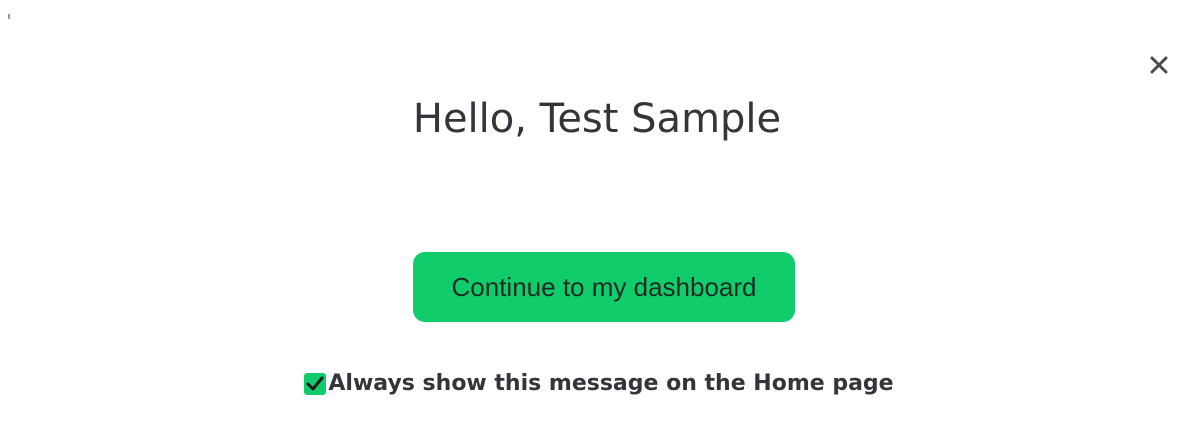 This screenshot has width=1194, height=430. I want to click on close-button, so click(1159, 65).